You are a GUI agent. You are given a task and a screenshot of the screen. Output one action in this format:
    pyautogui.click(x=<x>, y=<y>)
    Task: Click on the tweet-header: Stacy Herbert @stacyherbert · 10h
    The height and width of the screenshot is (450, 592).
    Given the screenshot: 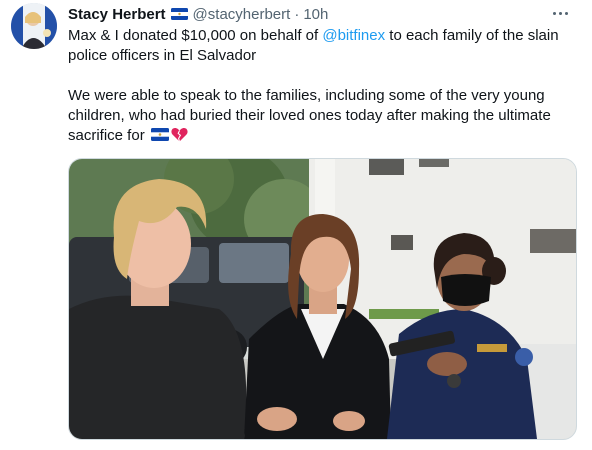 What is the action you would take?
    pyautogui.click(x=198, y=14)
    